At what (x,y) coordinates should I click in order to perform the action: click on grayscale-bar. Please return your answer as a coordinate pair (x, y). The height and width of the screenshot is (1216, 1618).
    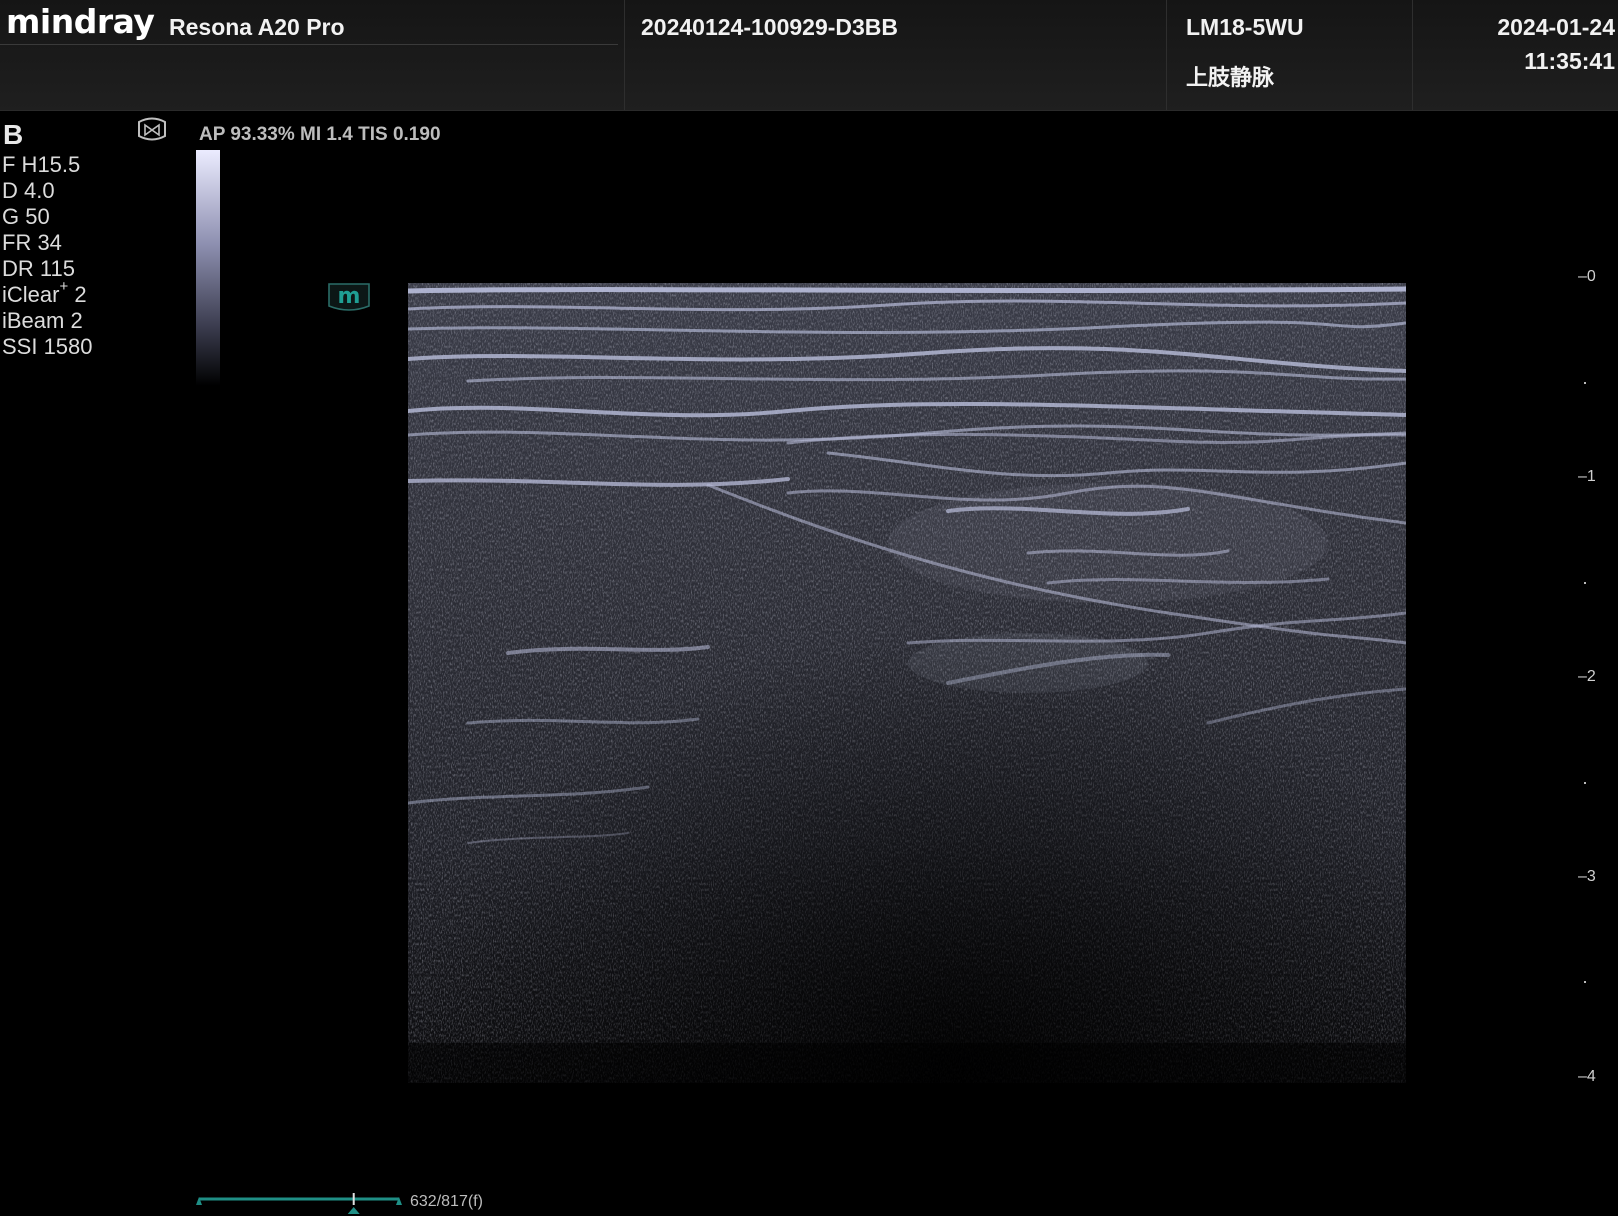
    Looking at the image, I should click on (208, 268).